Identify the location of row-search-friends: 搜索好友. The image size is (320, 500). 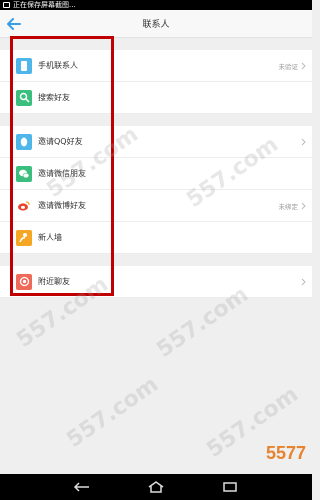
(156, 98).